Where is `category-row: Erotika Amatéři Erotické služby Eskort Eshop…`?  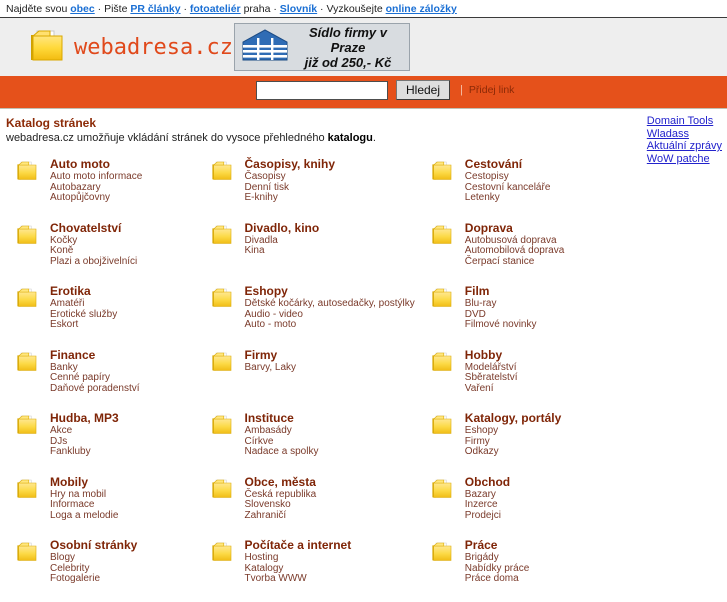
category-row: Erotika Amatéři Erotické služby Eskort Eshop… is located at coordinates (305, 316).